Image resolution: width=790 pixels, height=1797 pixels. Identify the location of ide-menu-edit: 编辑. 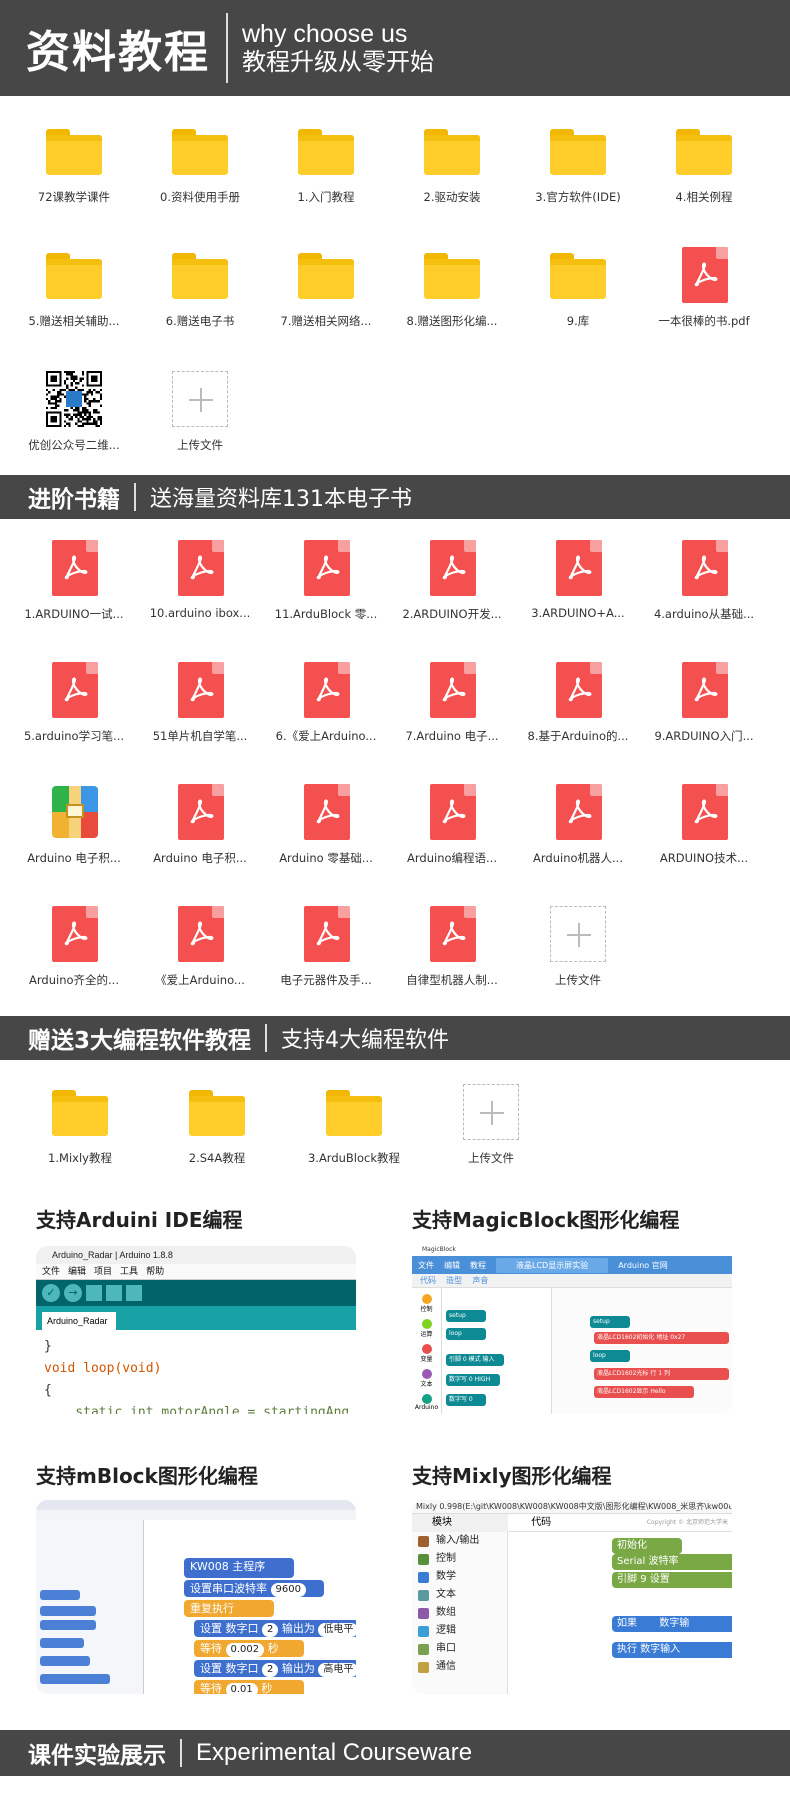
(77, 1272).